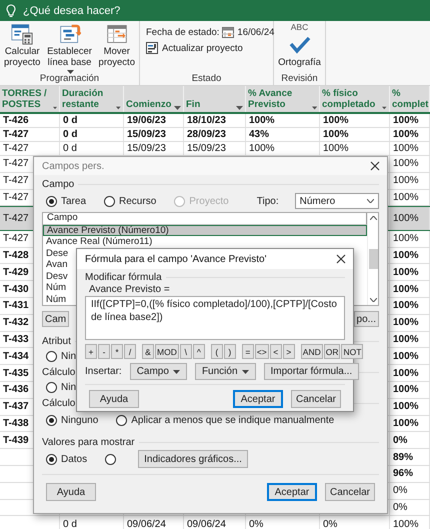 The width and height of the screenshot is (430, 529). What do you see at coordinates (70, 120) in the screenshot?
I see `table-cell: 0 d` at bounding box center [70, 120].